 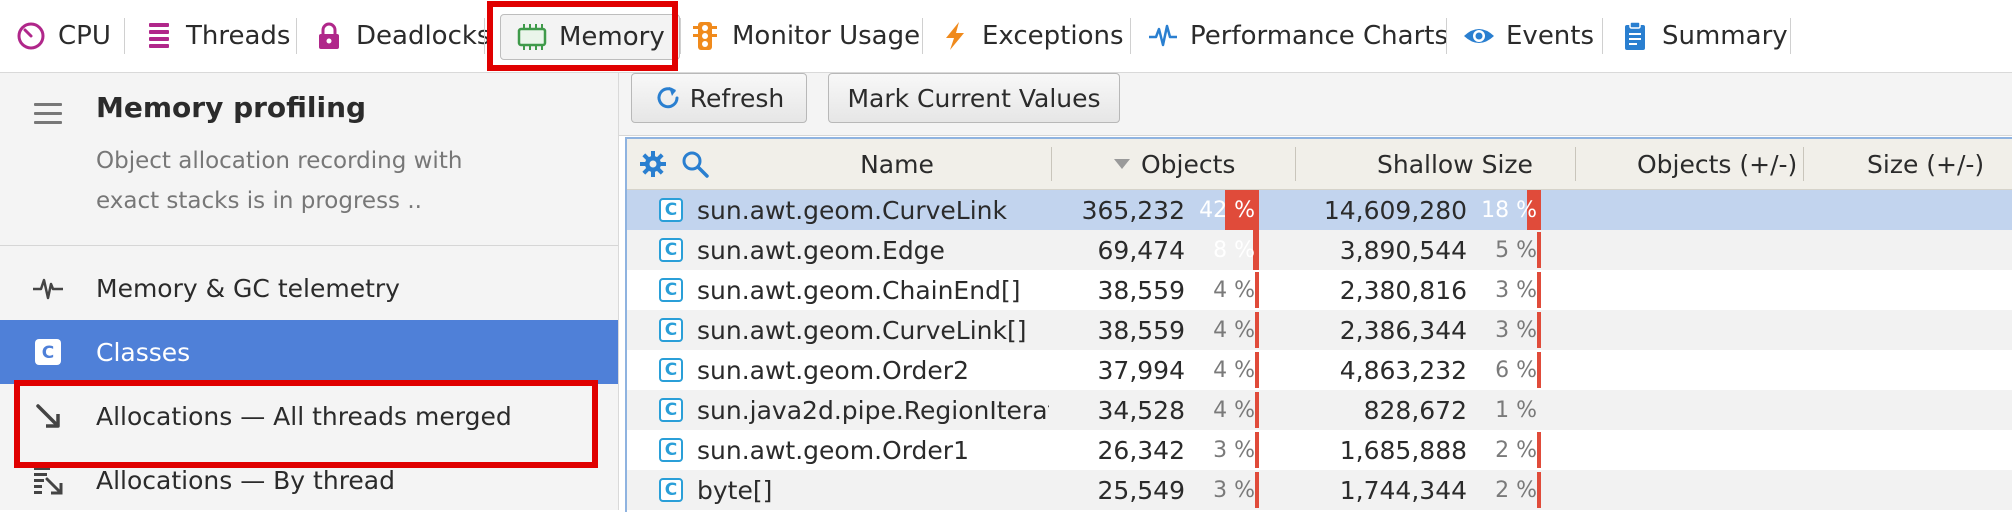 What do you see at coordinates (668, 98) in the screenshot?
I see `refresh-icon` at bounding box center [668, 98].